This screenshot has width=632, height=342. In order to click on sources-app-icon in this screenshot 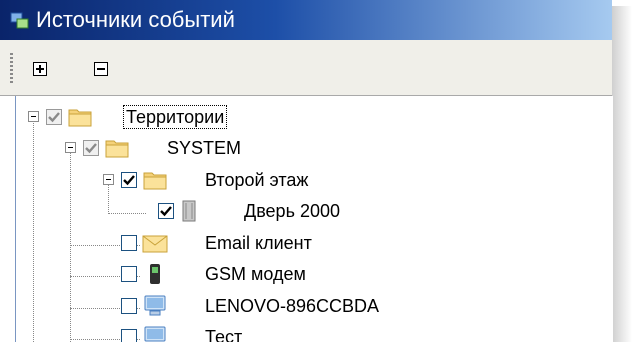, I will do `click(19, 20)`.